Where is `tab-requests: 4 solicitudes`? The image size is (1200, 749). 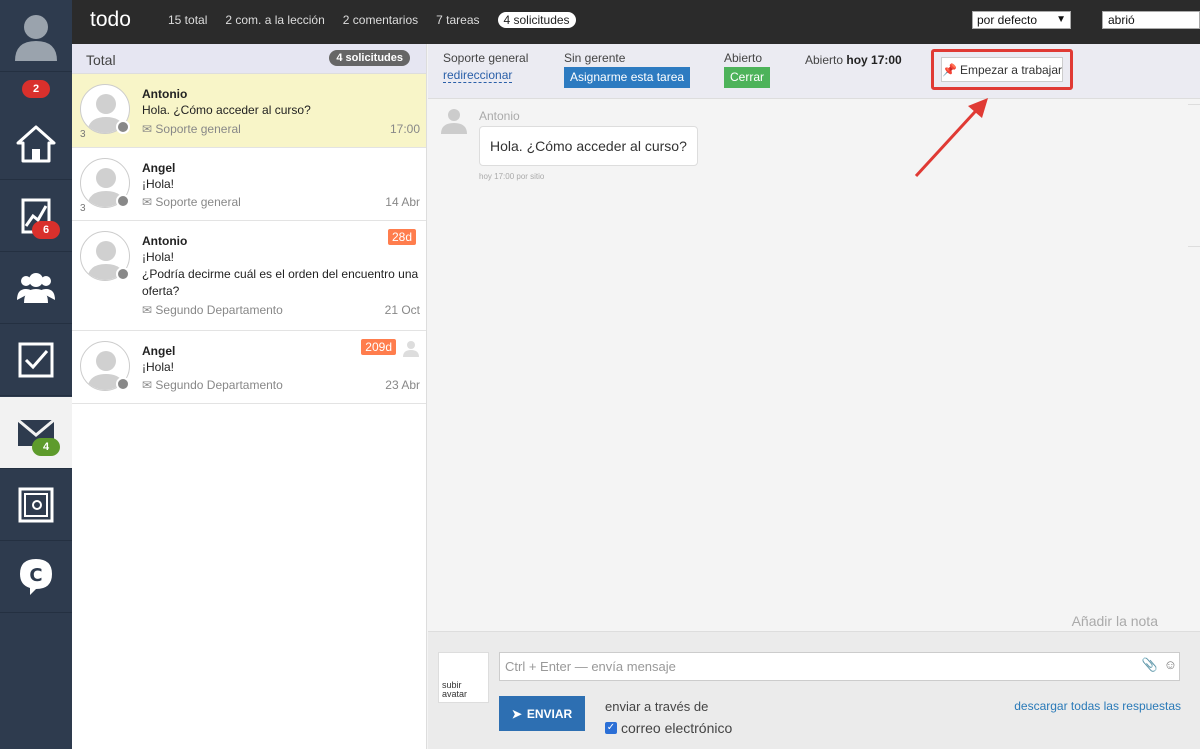
tab-requests: 4 solicitudes is located at coordinates (536, 20).